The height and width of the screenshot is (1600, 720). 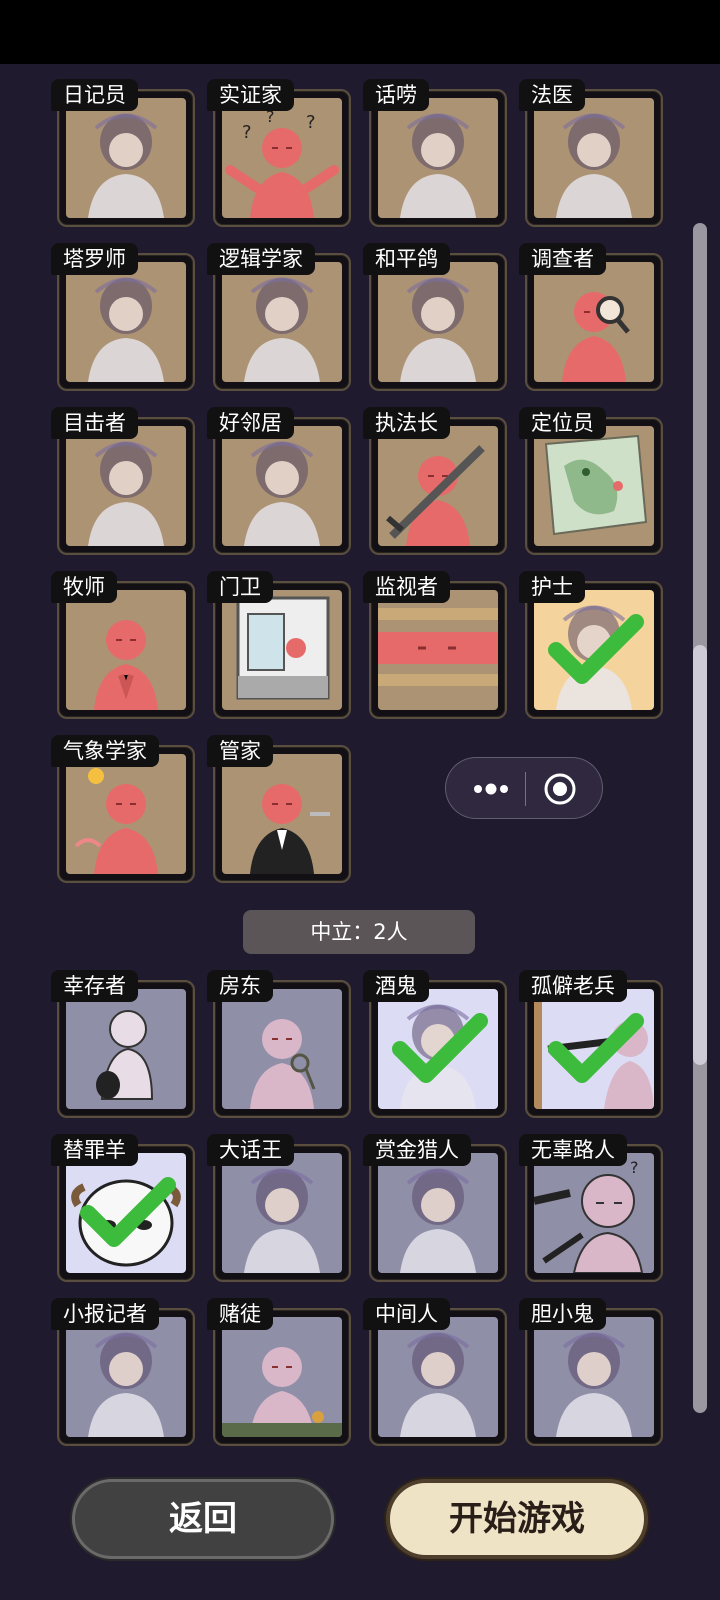 I want to click on role-card: 大话王, so click(x=279, y=1208).